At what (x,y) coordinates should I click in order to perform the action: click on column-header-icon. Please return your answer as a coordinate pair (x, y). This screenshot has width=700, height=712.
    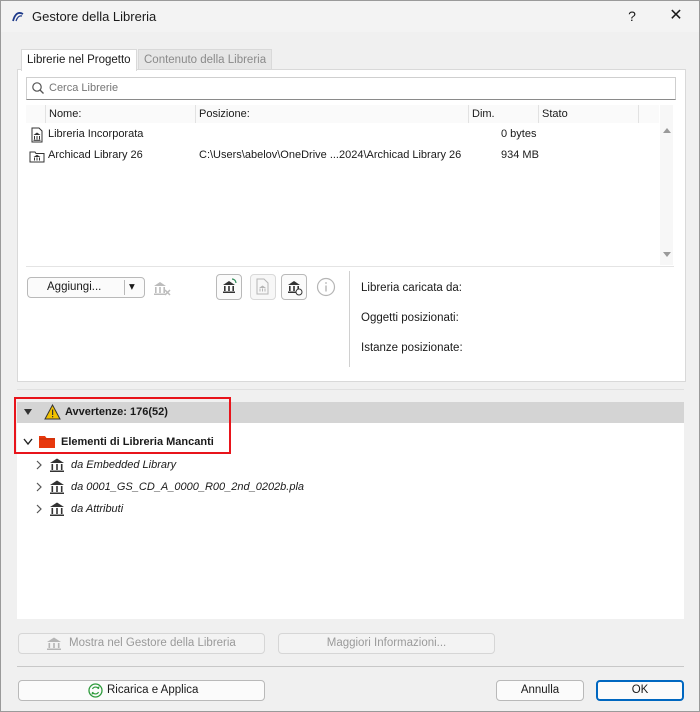
    Looking at the image, I should click on (36, 114).